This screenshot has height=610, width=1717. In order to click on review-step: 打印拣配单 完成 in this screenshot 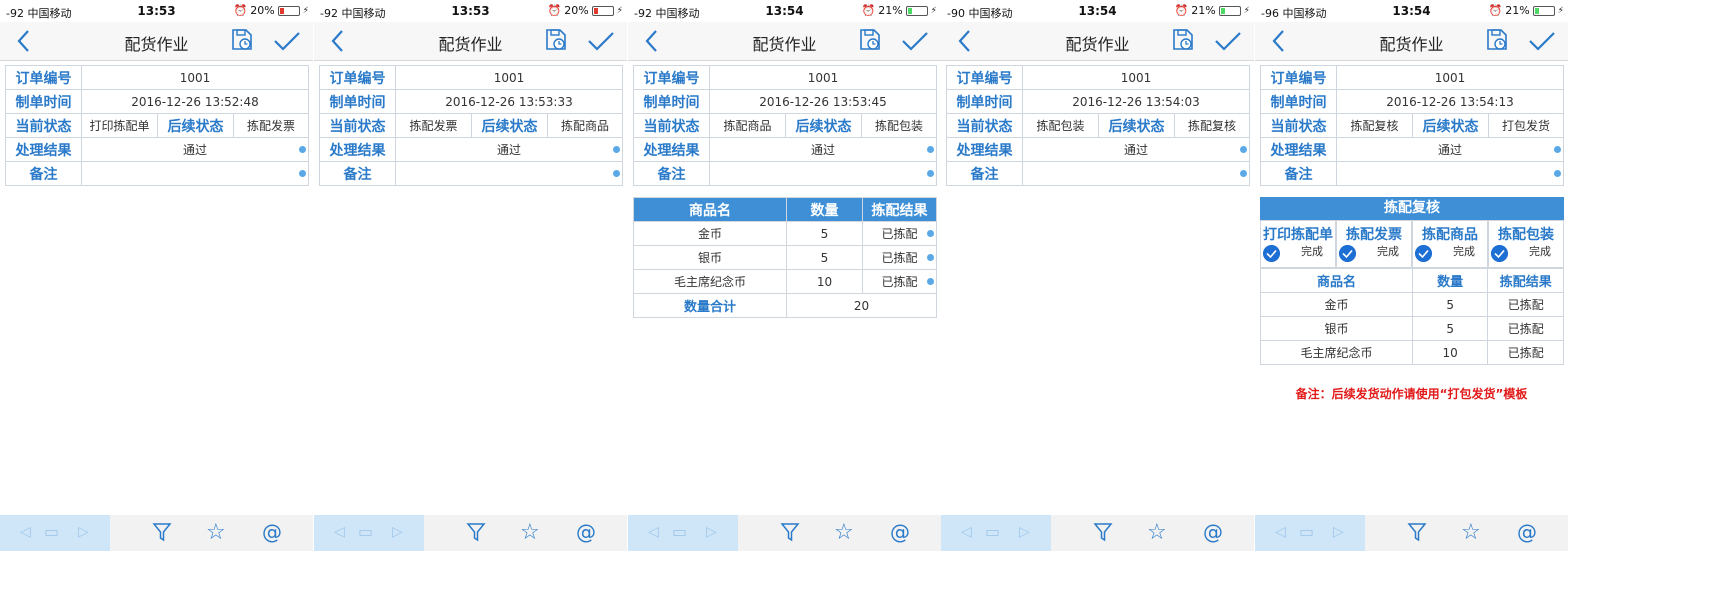, I will do `click(1298, 244)`.